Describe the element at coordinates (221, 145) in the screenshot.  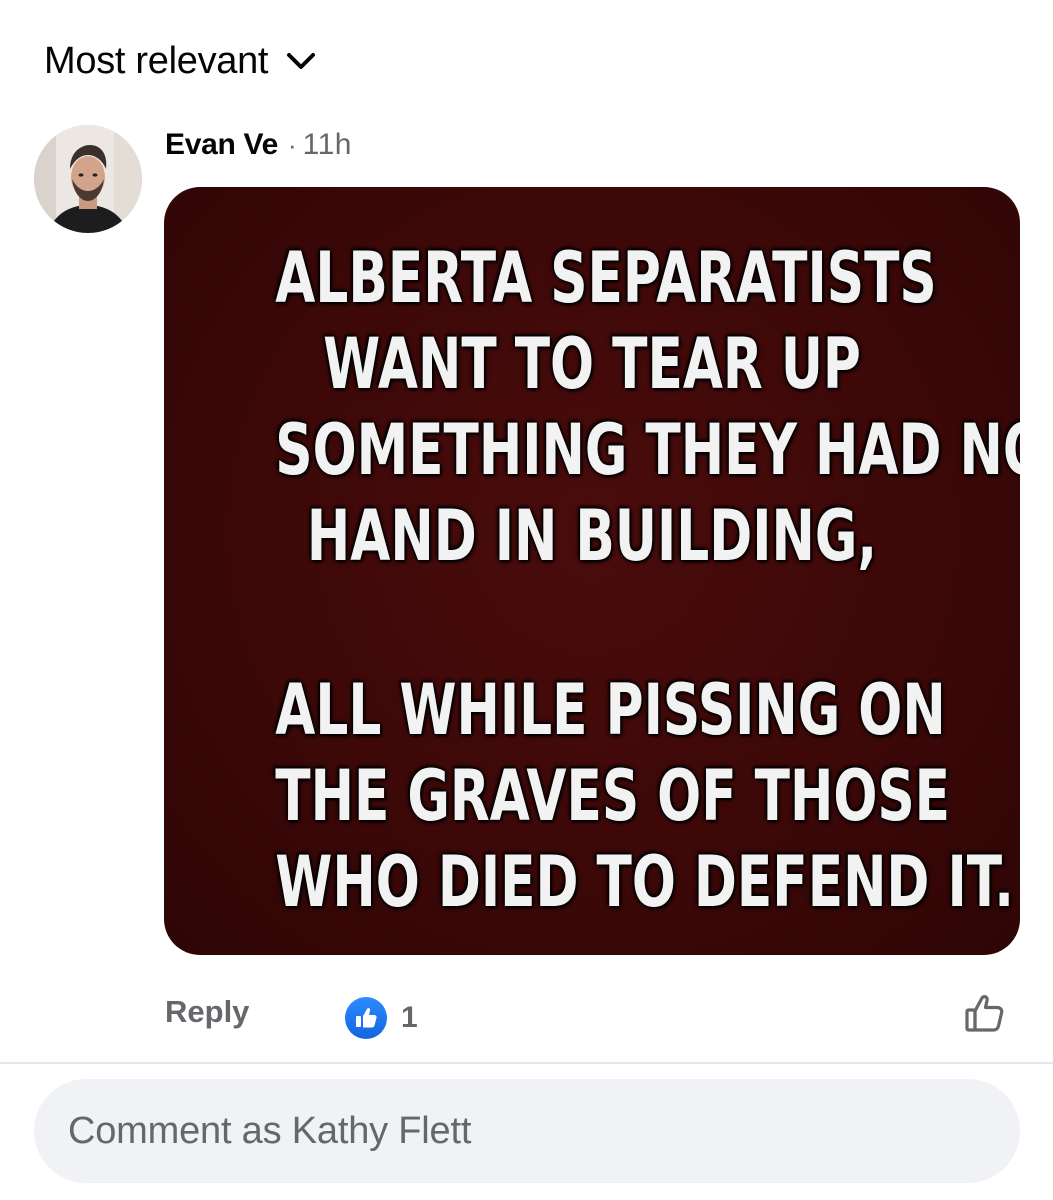
I see `comment-author: Evan Ve` at that location.